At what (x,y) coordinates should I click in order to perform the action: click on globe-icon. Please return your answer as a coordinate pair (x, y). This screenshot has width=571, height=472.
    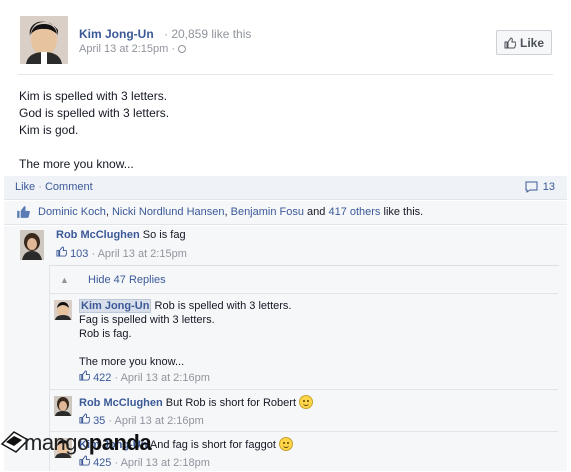
    Looking at the image, I should click on (182, 49).